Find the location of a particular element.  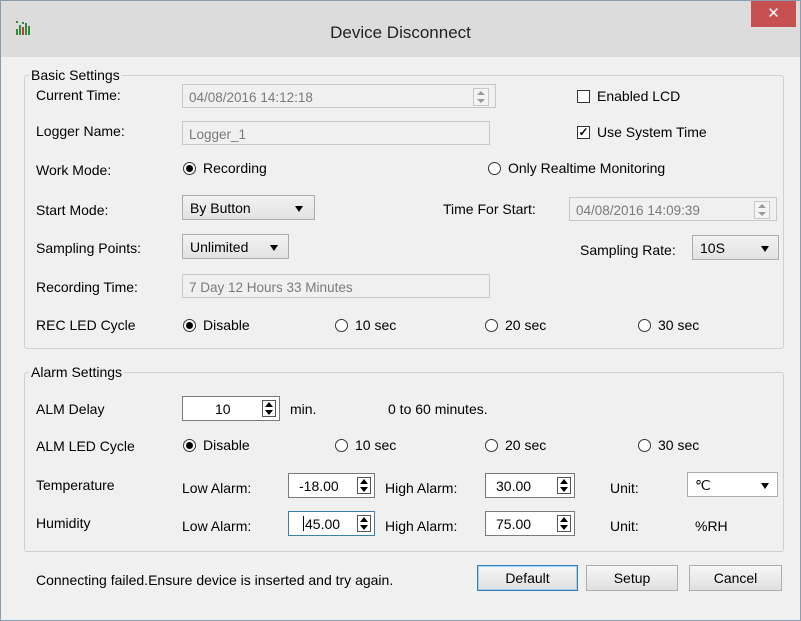

alm-delay-value: 10 is located at coordinates (223, 409).